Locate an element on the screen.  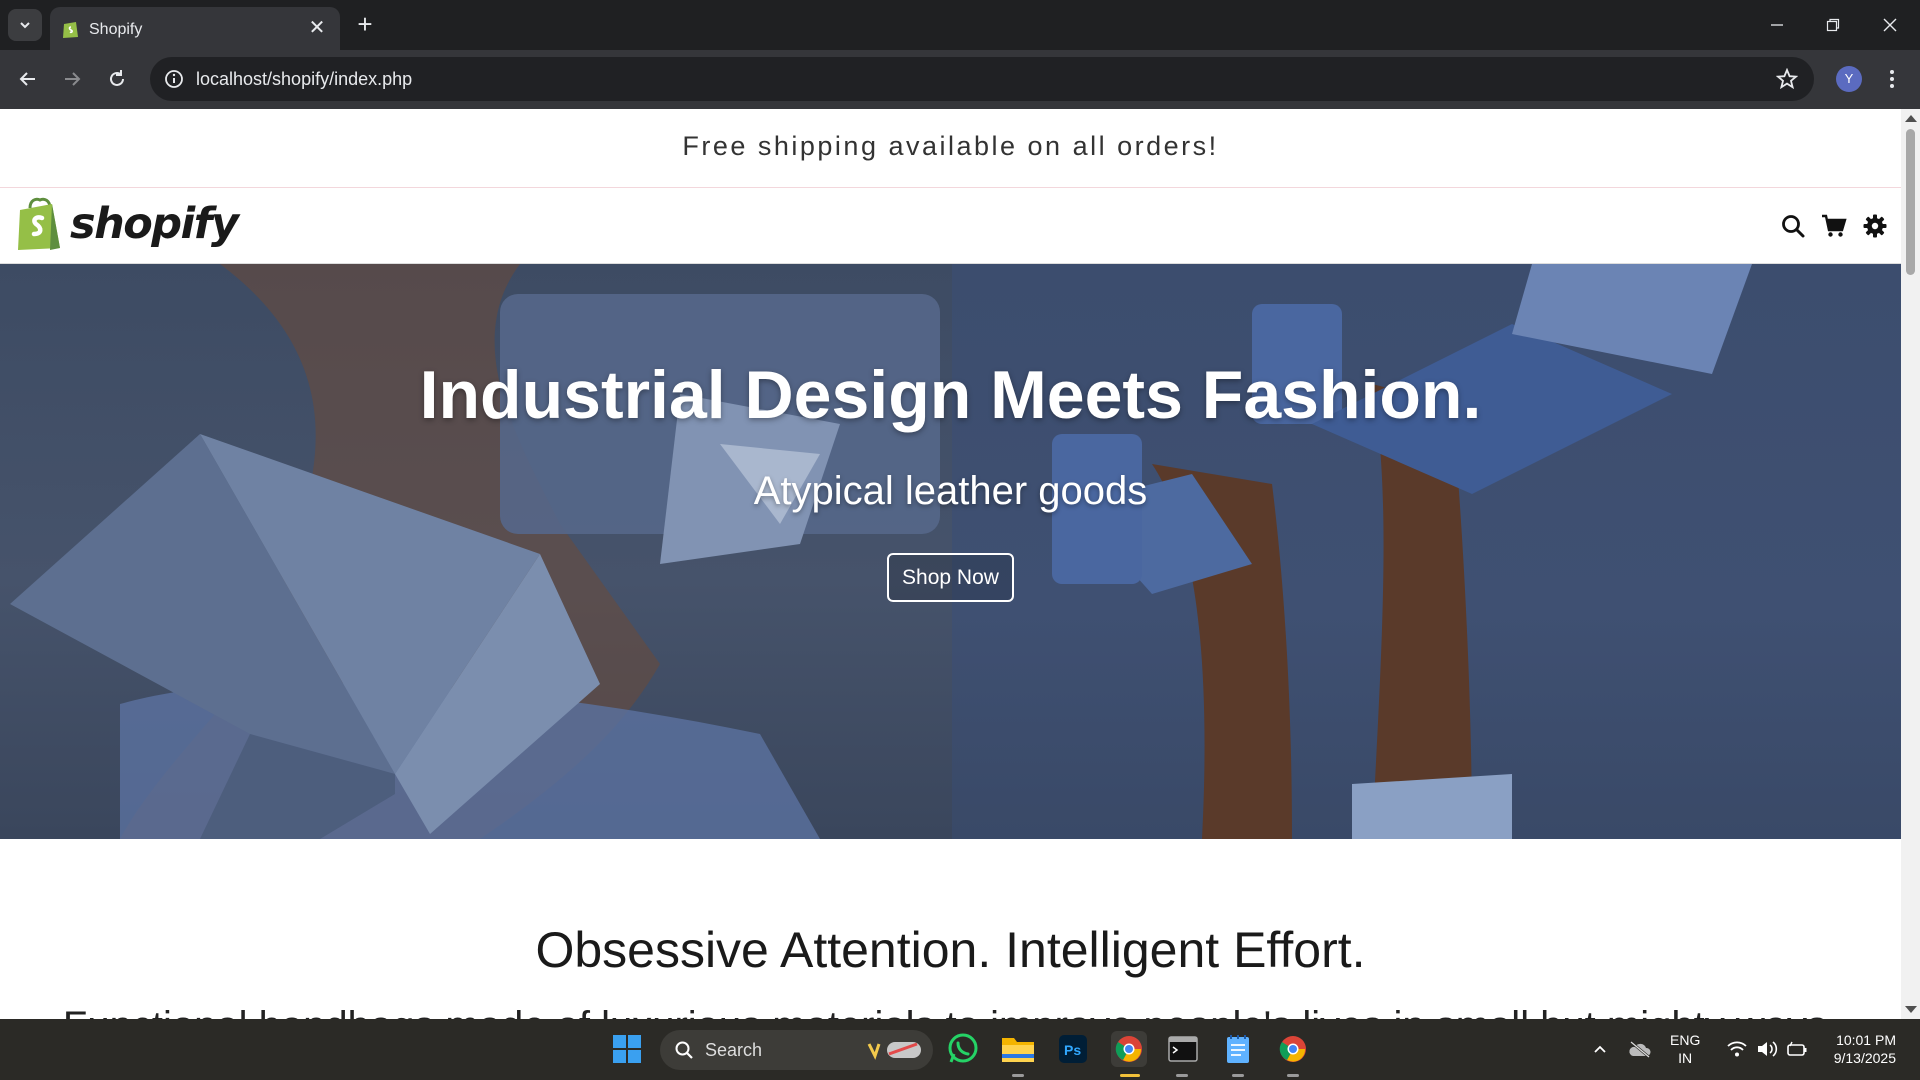
input-language-indicator: ENG IN is located at coordinates (1685, 1049).